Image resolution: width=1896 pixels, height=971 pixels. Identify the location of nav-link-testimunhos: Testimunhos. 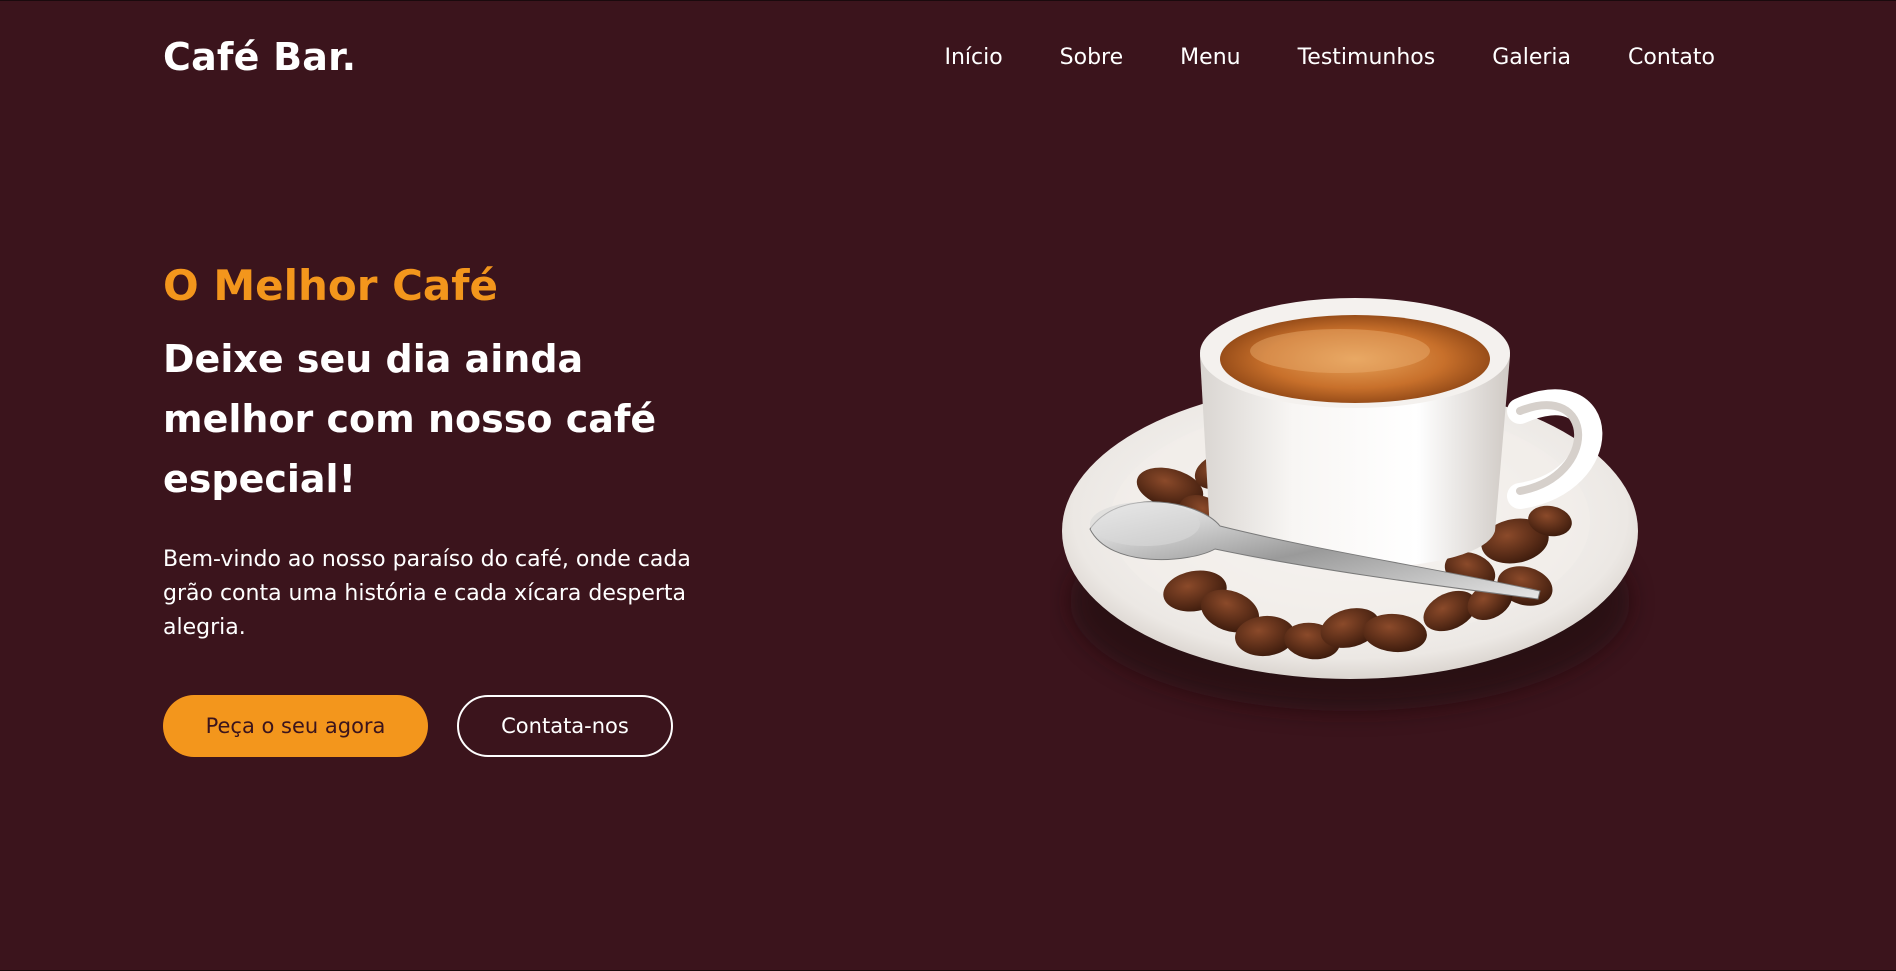
(1367, 57).